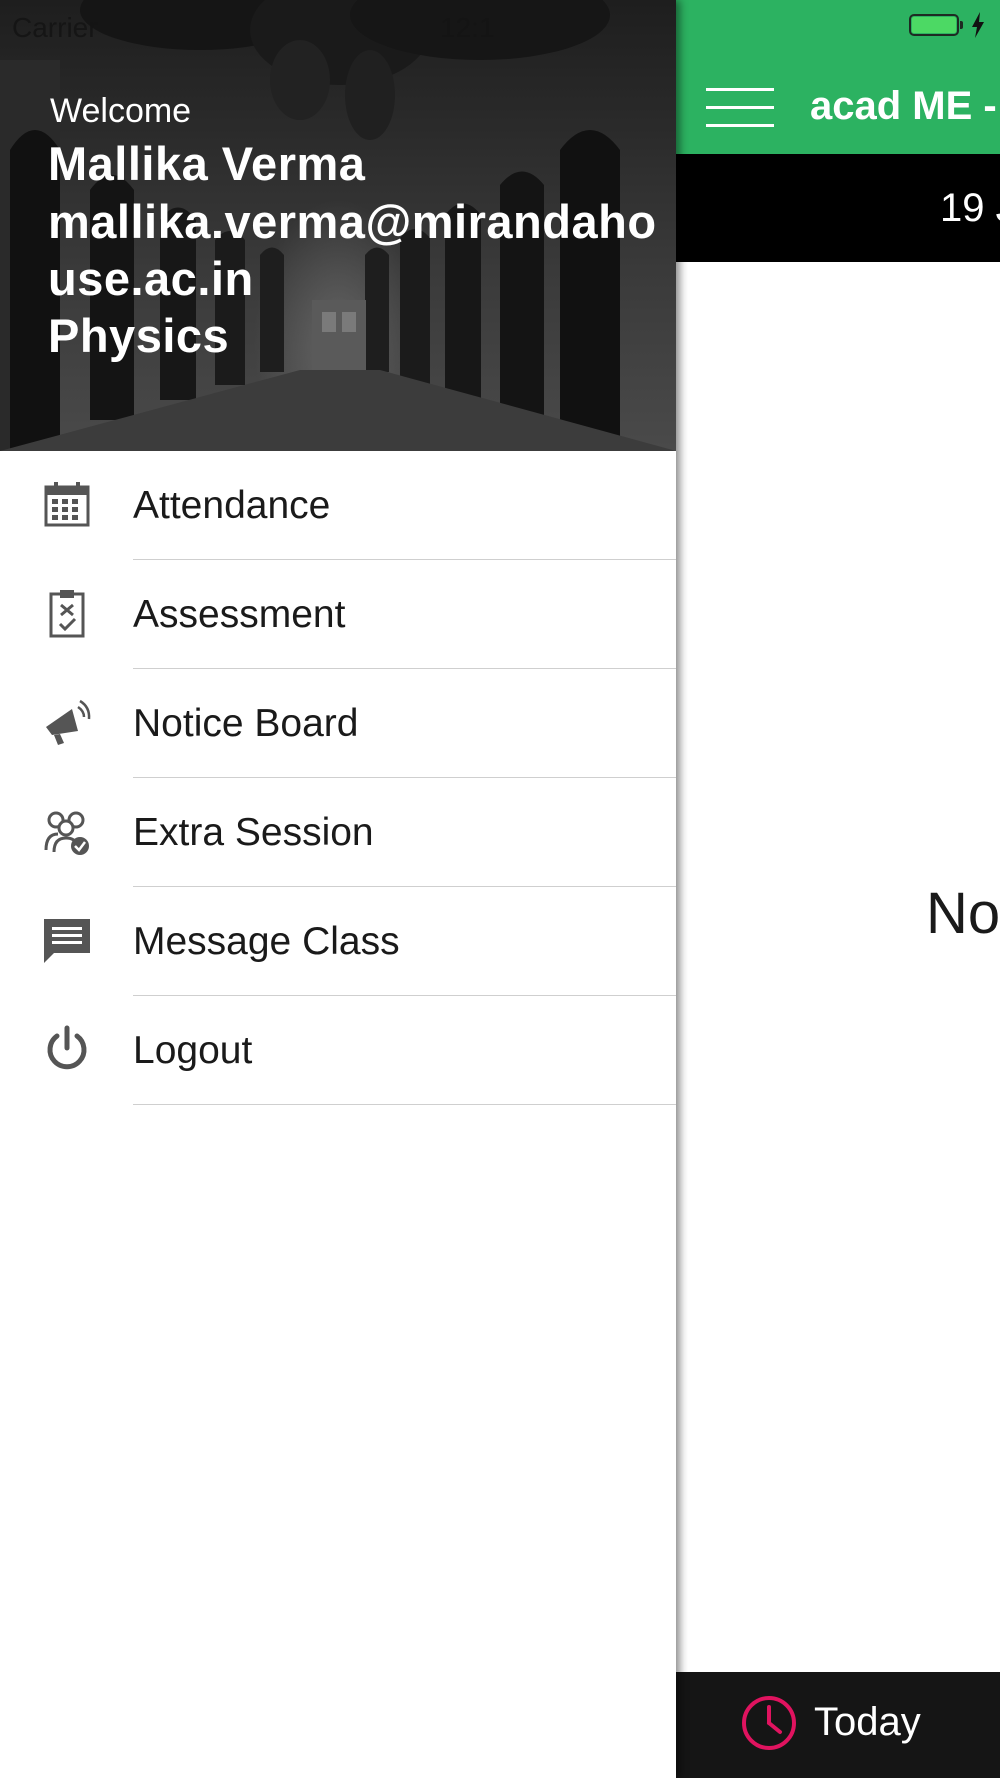  I want to click on clipboard-check-icon, so click(67, 614).